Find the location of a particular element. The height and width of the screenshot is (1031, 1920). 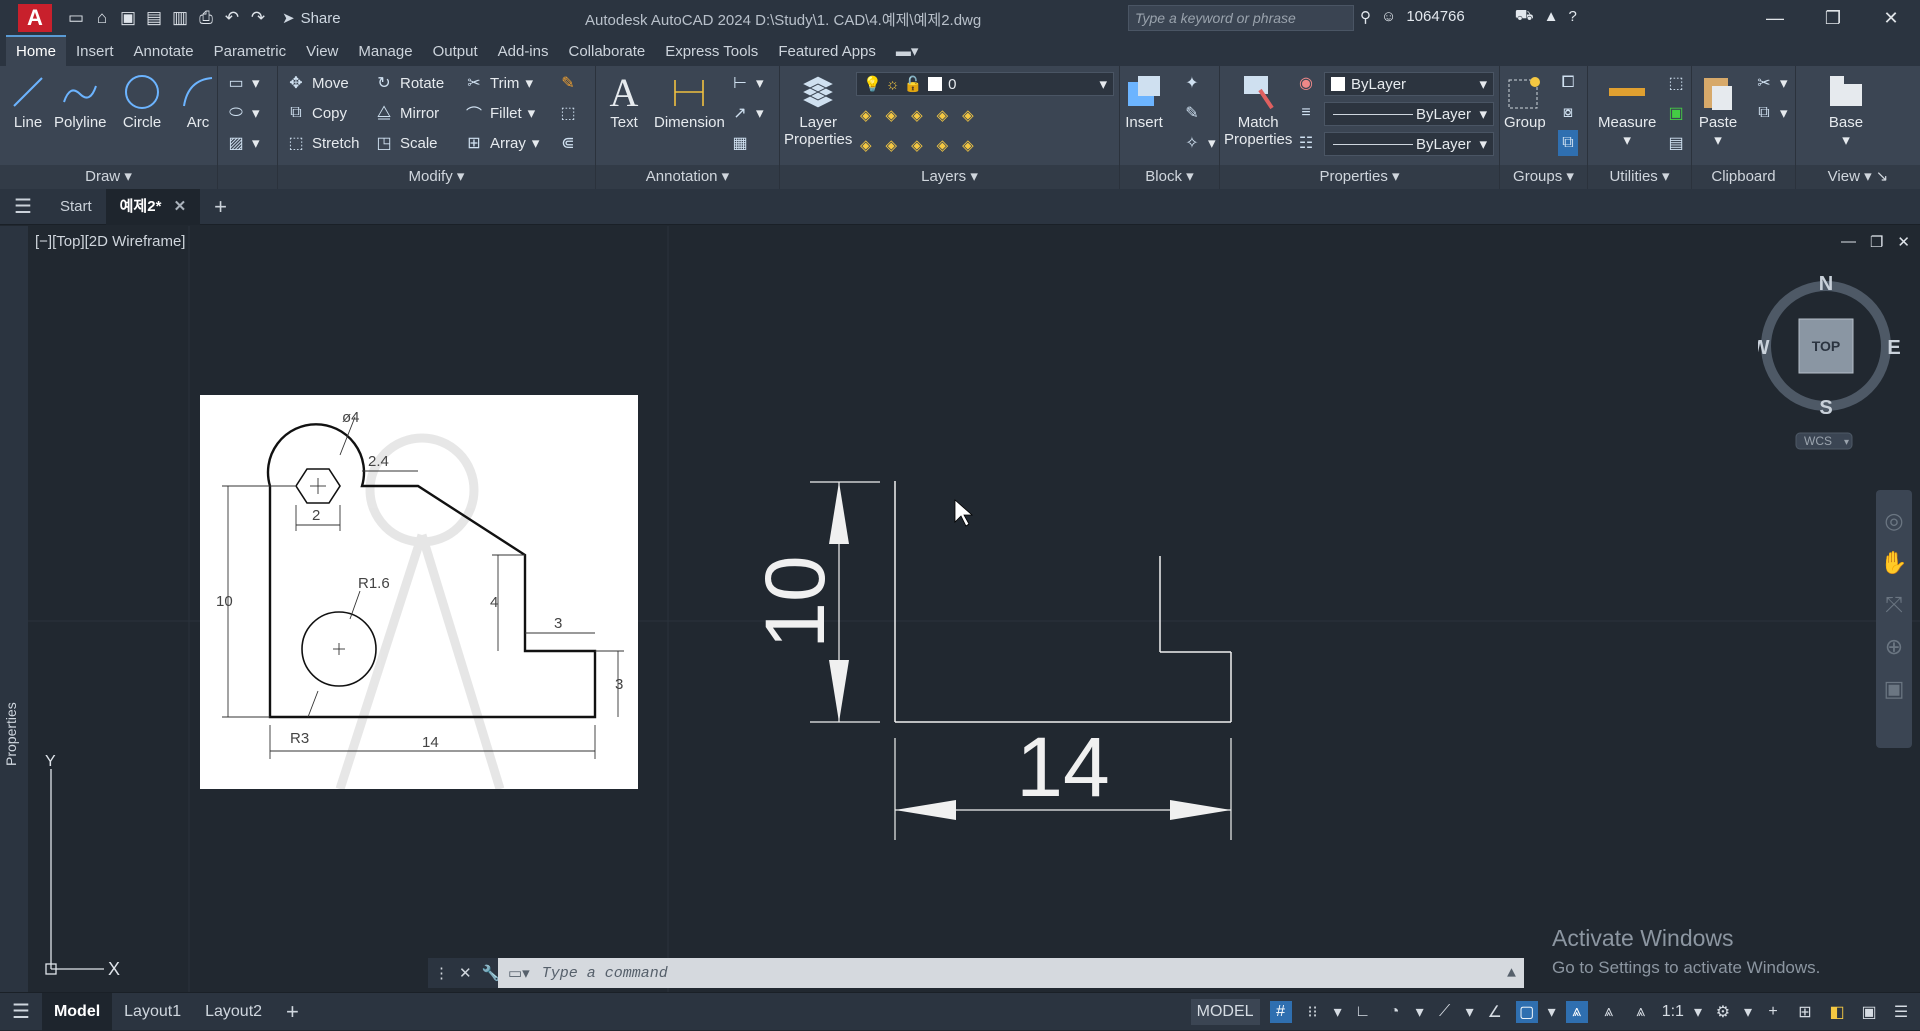

viewcube-north: N is located at coordinates (1826, 284).